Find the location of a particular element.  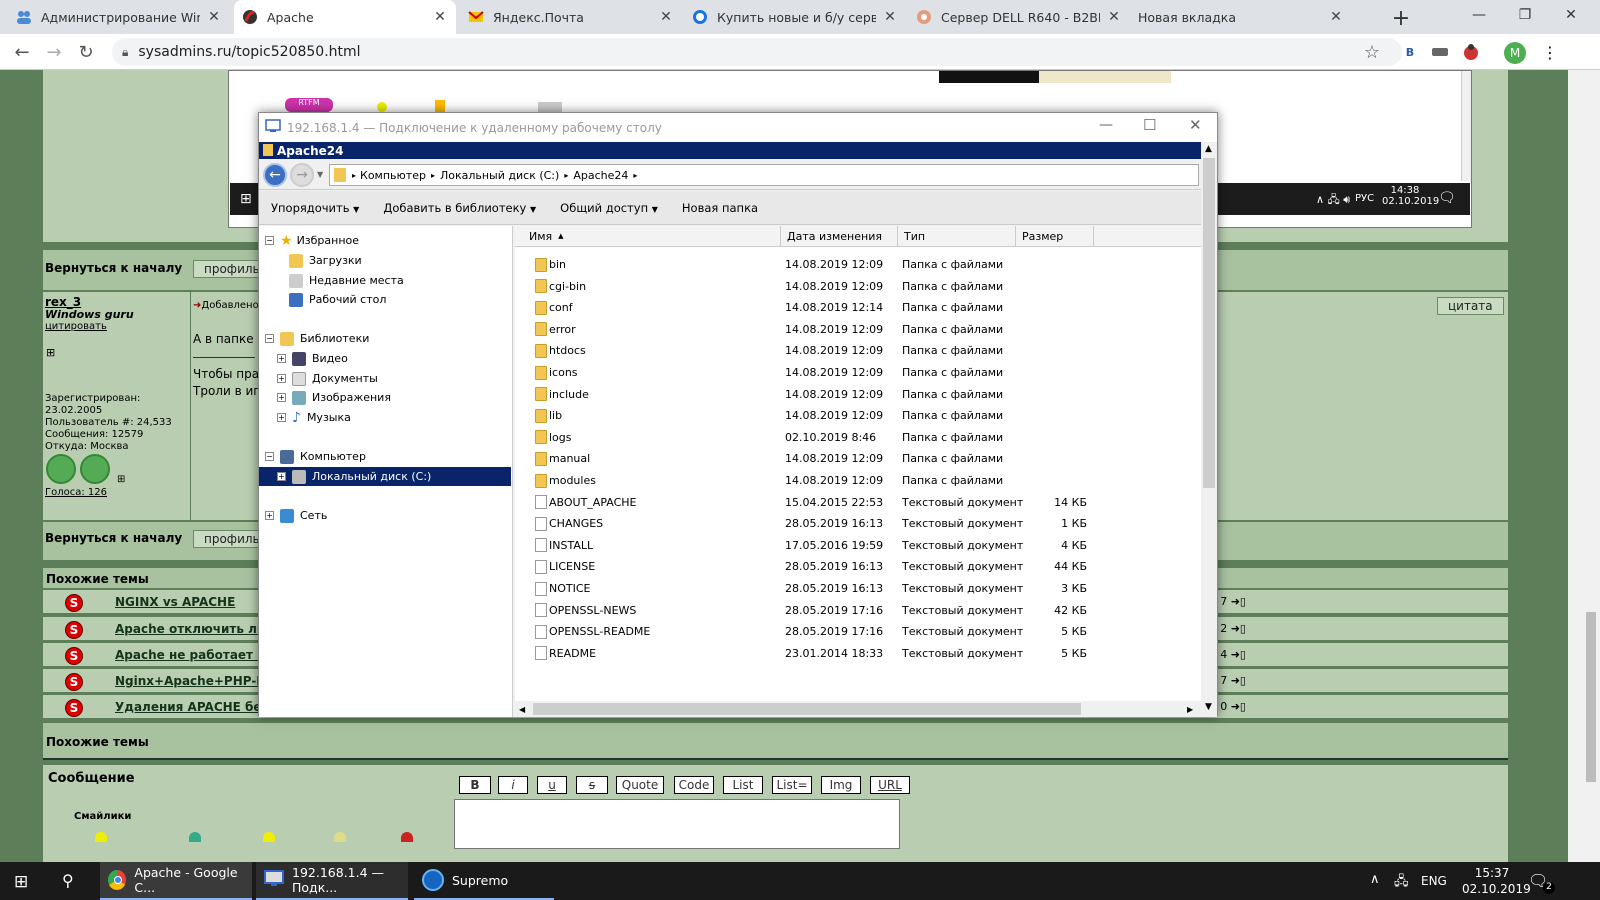

file-row: error 14.08.2019 12:09 Папка с файлами is located at coordinates (858, 329).